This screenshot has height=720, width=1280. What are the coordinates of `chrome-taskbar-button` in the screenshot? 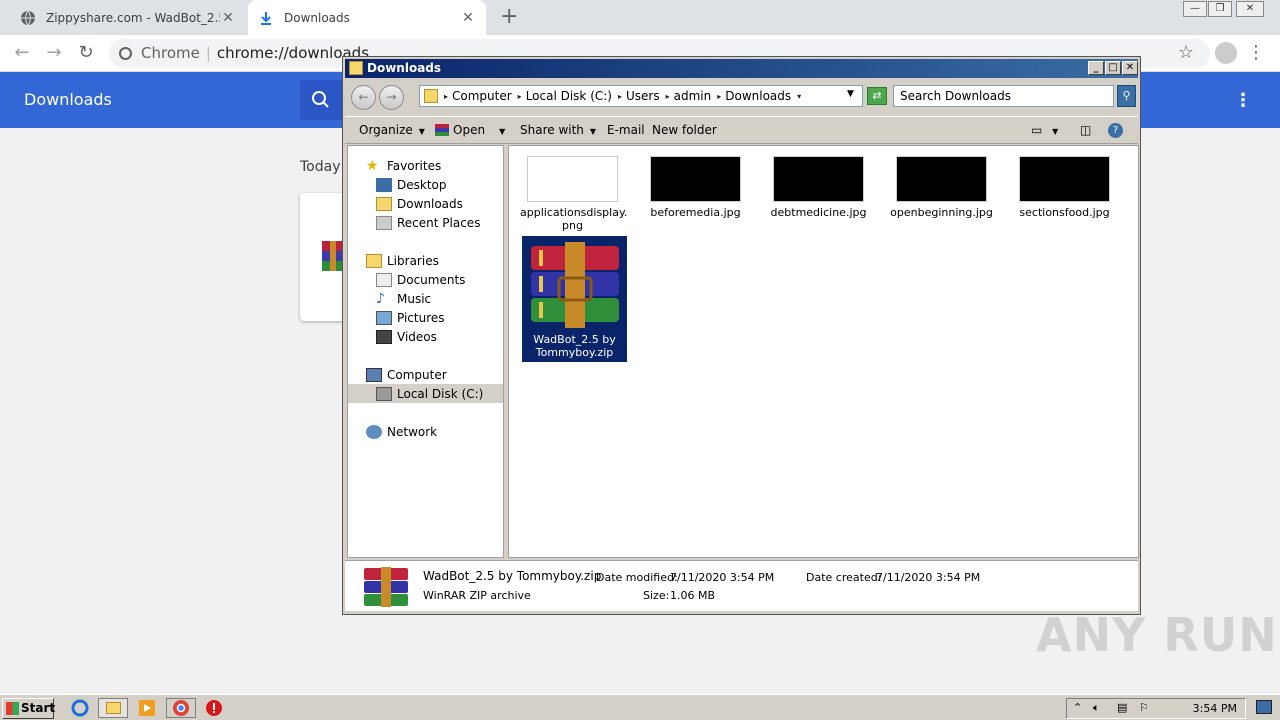 It's located at (181, 708).